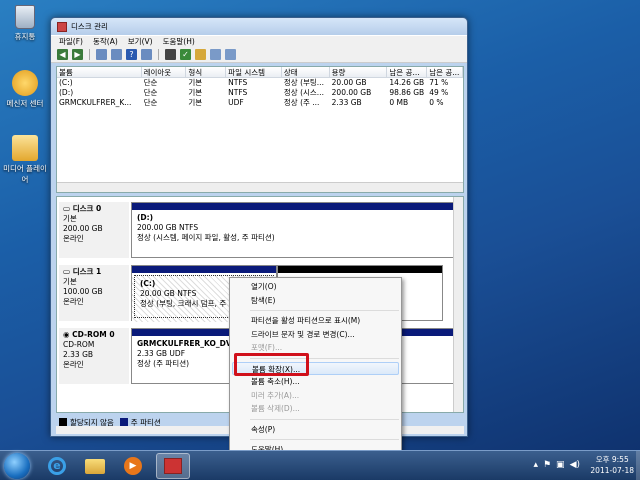  I want to click on back-icon: ◀, so click(62, 54).